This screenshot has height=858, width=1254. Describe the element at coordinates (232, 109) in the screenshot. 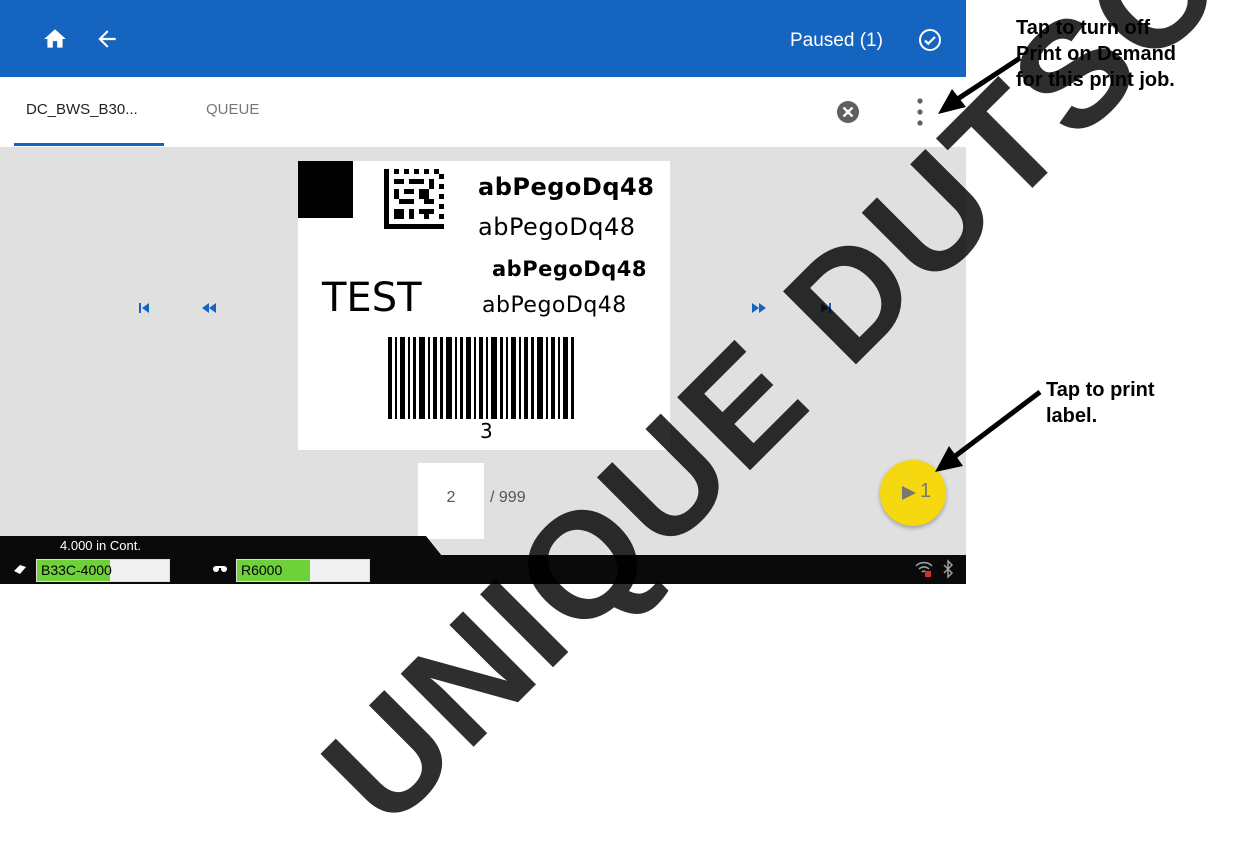

I see `tab-queue: QUEUE` at that location.